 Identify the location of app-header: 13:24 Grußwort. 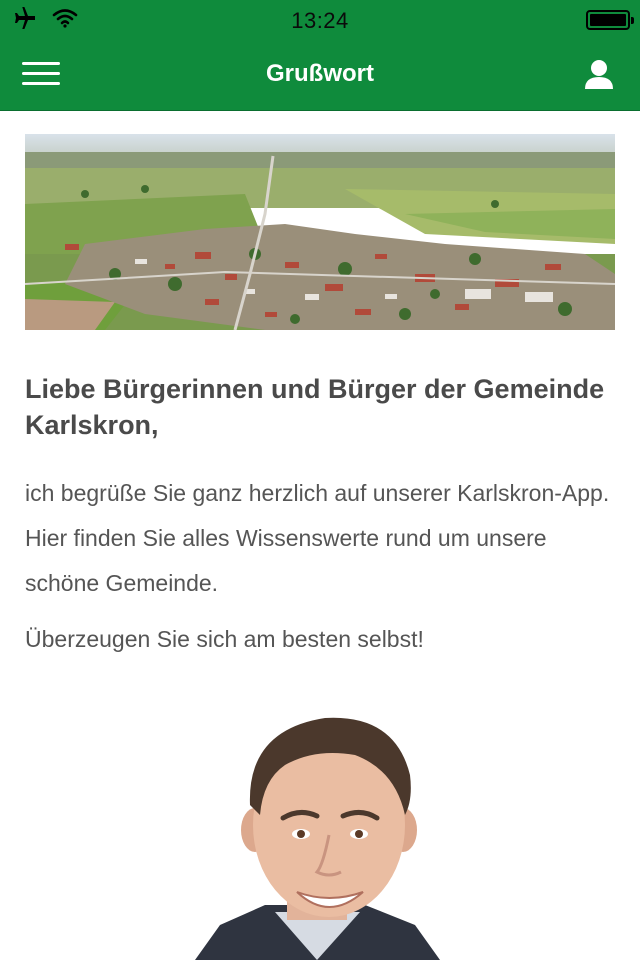
(320, 55).